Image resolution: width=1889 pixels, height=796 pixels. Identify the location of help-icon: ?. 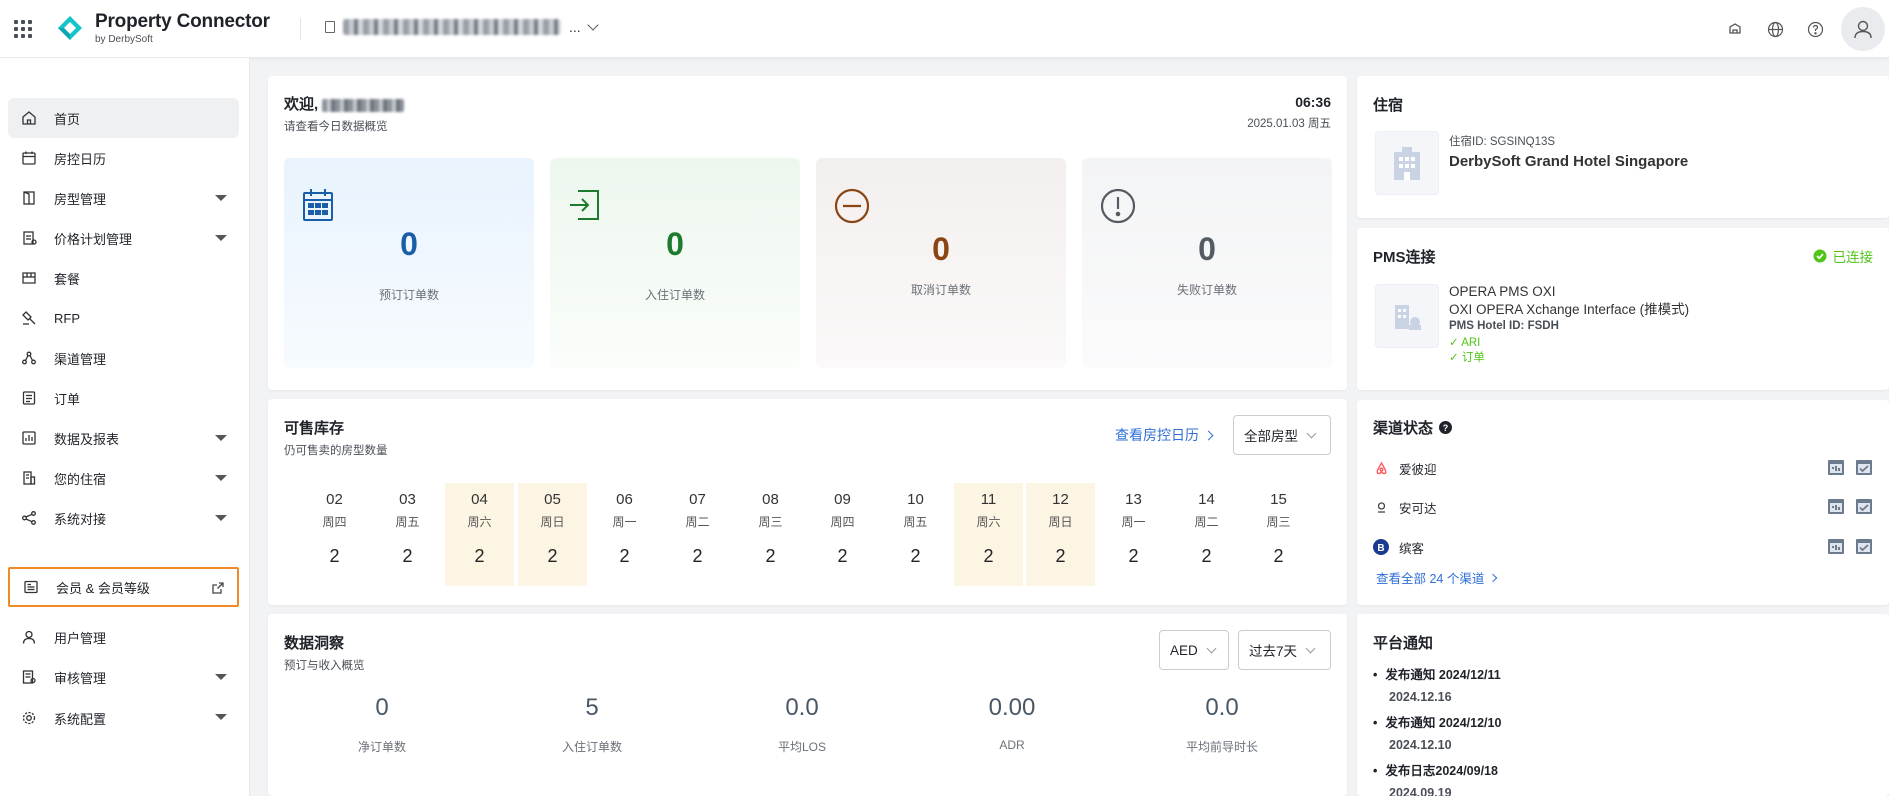
(1446, 427).